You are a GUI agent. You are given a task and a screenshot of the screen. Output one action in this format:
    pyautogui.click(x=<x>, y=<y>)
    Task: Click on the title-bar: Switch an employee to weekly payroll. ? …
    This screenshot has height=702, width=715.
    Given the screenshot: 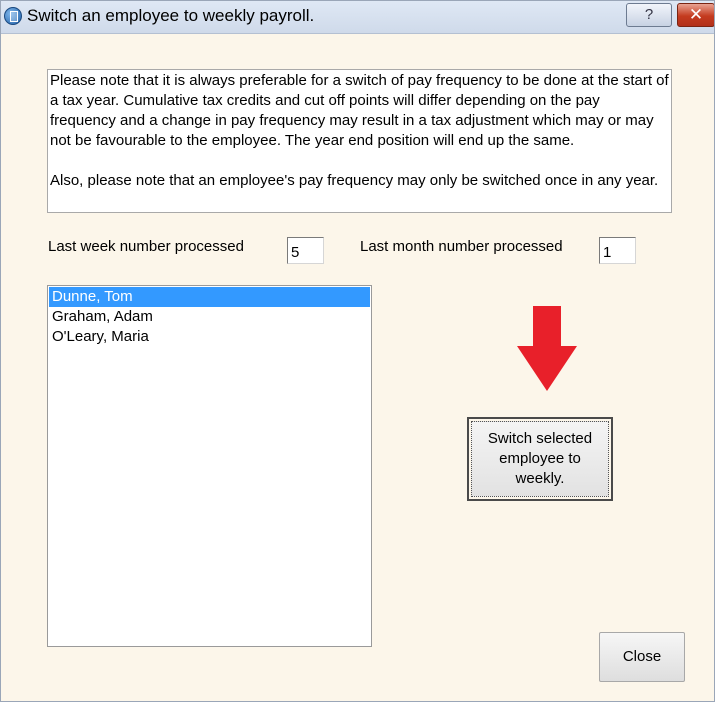 What is the action you would take?
    pyautogui.click(x=357, y=17)
    